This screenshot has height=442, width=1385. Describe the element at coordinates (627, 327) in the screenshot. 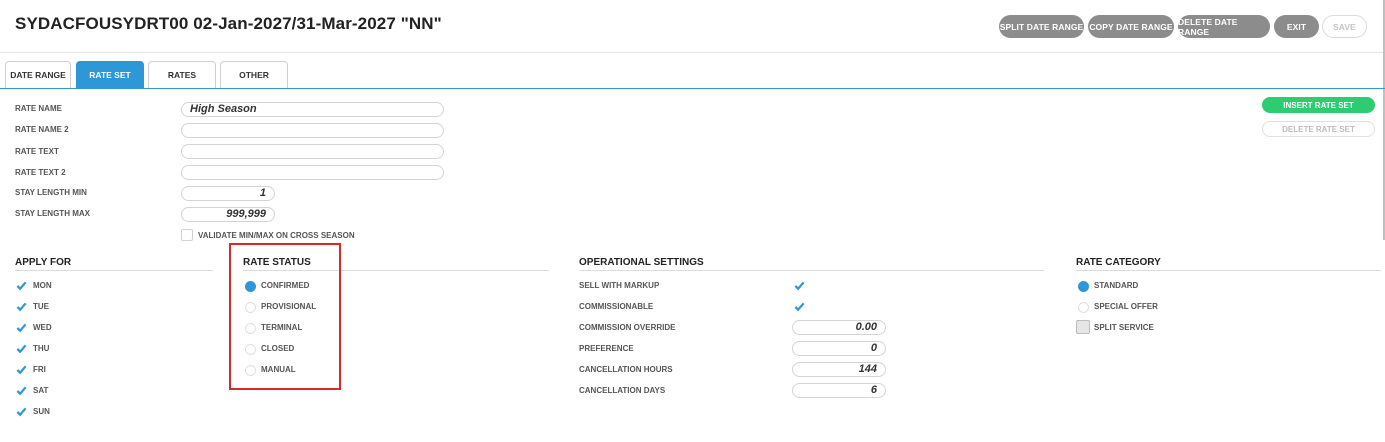

I see `commission-override-label: COMMISSION OVERRIDE` at that location.